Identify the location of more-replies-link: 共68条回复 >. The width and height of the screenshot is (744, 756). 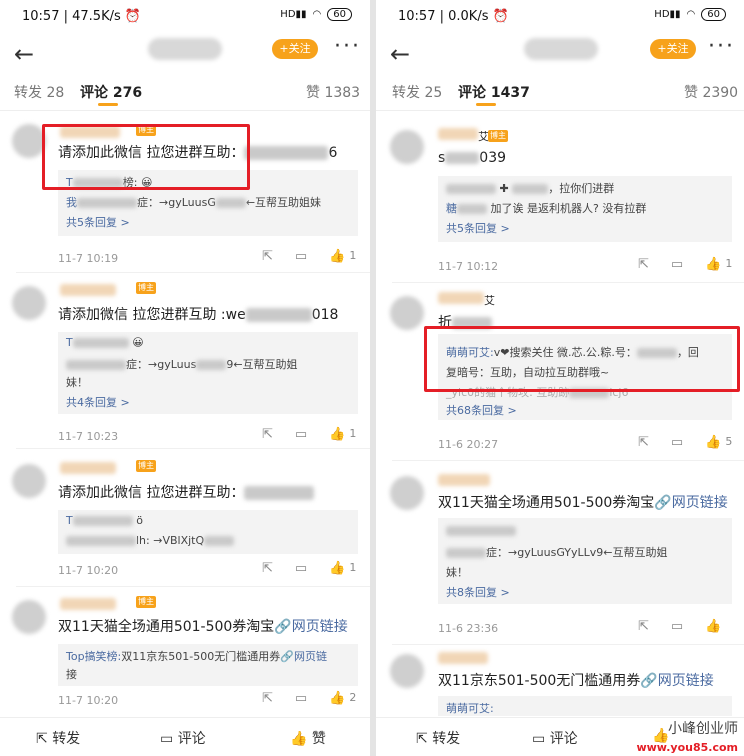
(481, 410).